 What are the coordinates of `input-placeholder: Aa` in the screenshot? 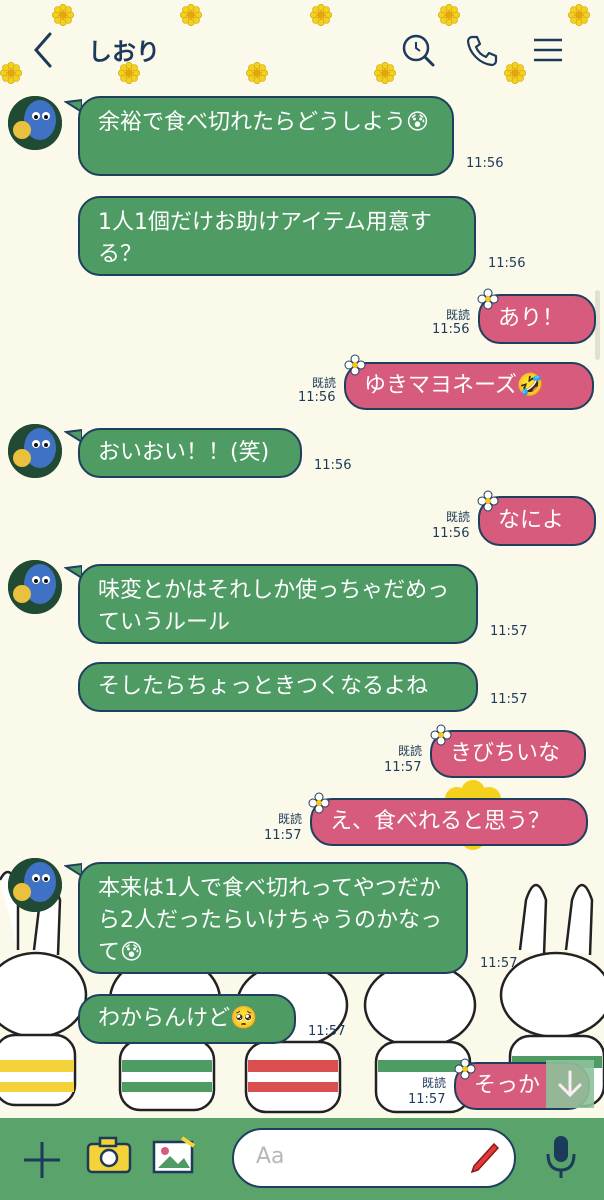 It's located at (270, 1156).